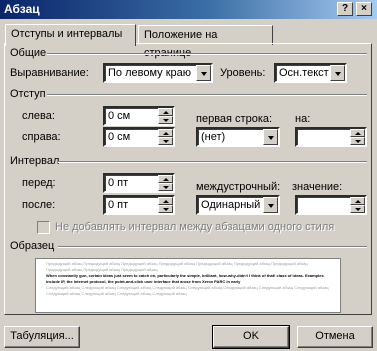 This screenshot has height=351, width=377. What do you see at coordinates (22, 9) in the screenshot?
I see `window-title: Абзац` at bounding box center [22, 9].